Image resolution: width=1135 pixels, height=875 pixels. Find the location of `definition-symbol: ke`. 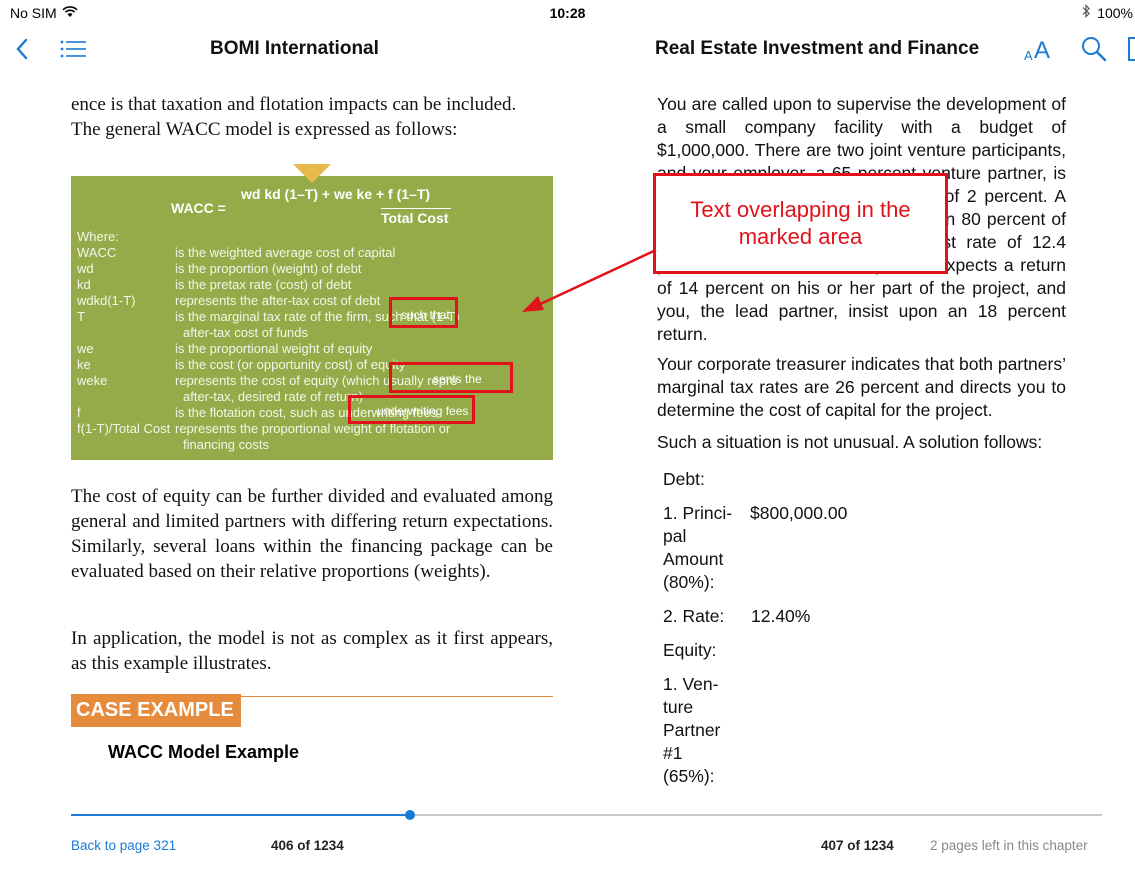

definition-symbol: ke is located at coordinates (84, 364).